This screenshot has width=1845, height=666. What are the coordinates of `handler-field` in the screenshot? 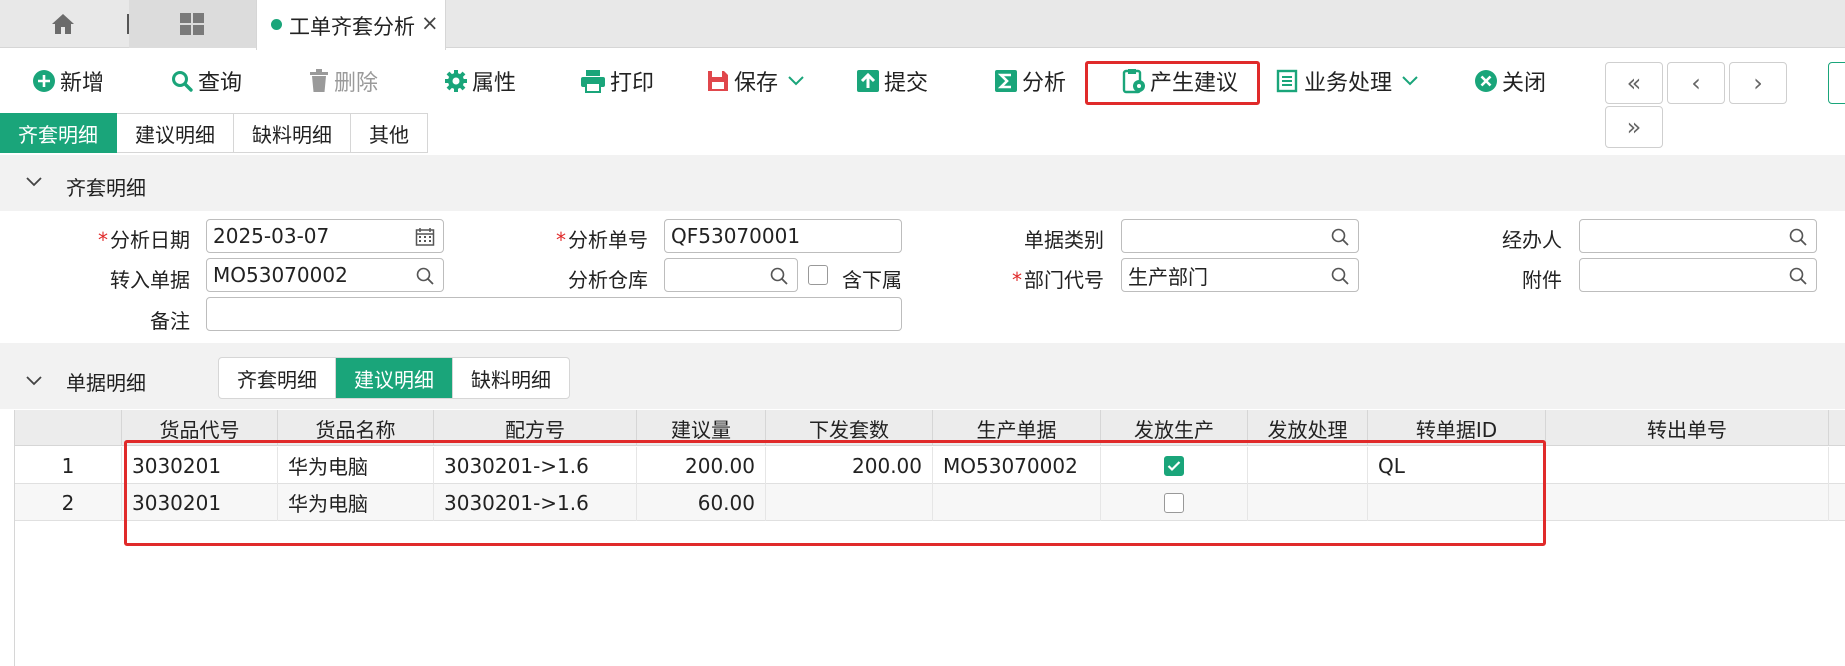 It's located at (1698, 236).